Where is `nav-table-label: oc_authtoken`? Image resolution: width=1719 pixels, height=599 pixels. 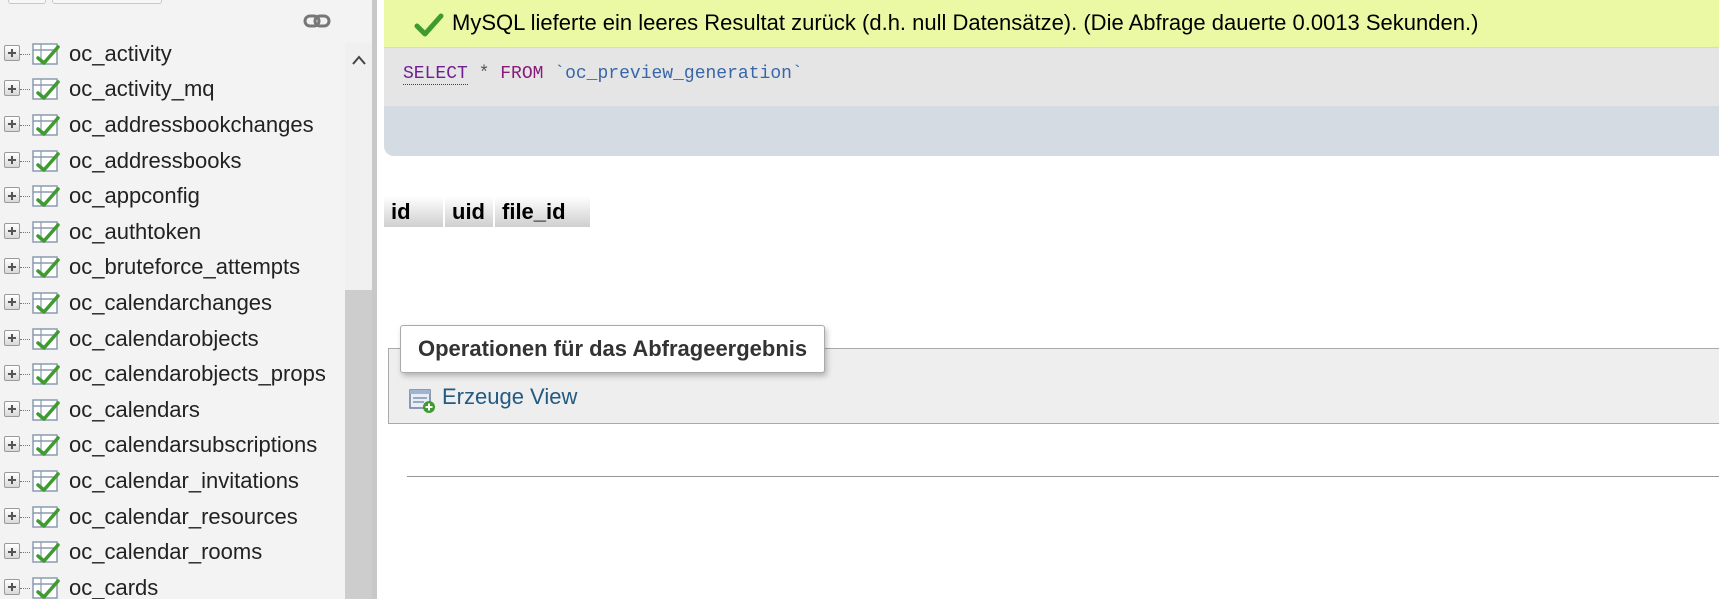 nav-table-label: oc_authtoken is located at coordinates (135, 232).